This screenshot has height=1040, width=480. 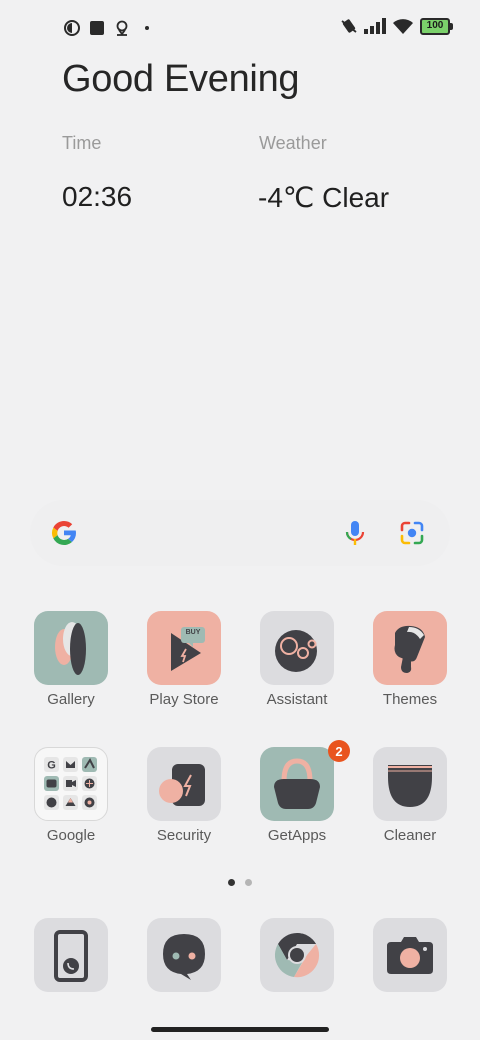 What do you see at coordinates (297, 648) in the screenshot?
I see `assistant-icon` at bounding box center [297, 648].